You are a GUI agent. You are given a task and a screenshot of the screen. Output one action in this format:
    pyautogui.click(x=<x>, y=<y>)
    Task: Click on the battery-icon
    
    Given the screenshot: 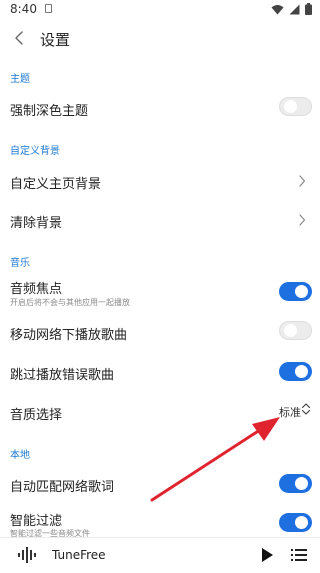 What is the action you would take?
    pyautogui.click(x=308, y=9)
    